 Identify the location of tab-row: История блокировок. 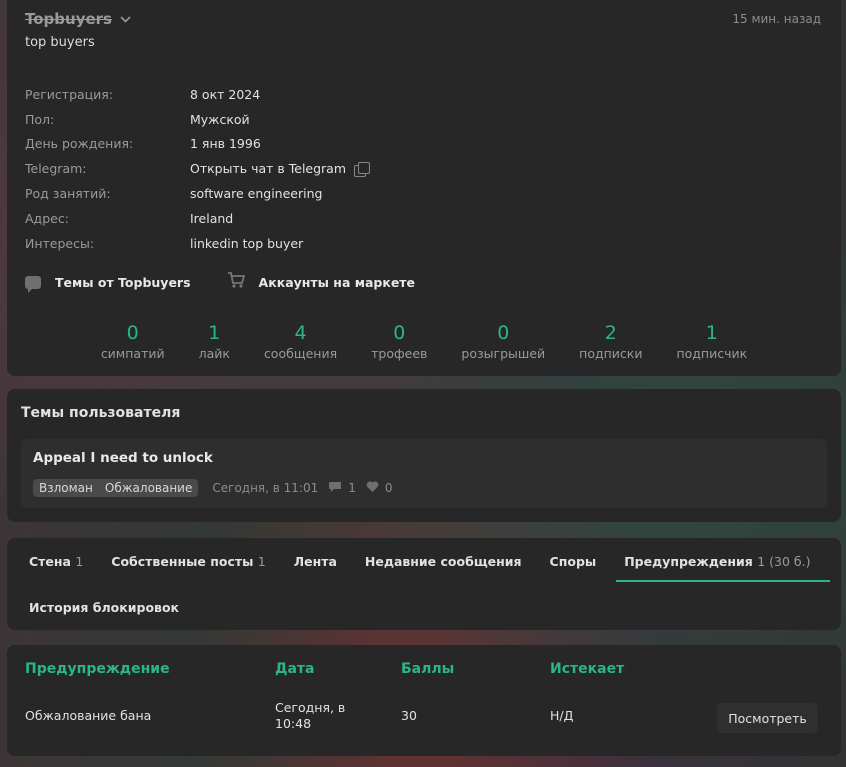
(104, 614).